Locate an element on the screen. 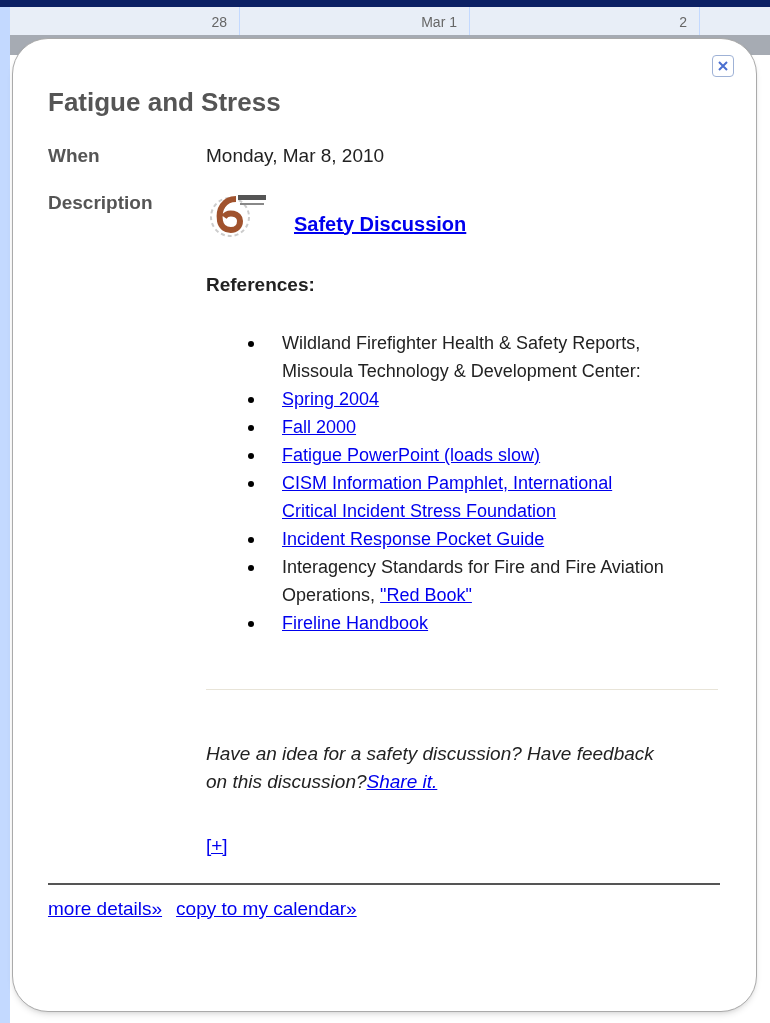 This screenshot has height=1023, width=770. reference-link: Fatigue PowerPoint (loads slow) is located at coordinates (411, 455).